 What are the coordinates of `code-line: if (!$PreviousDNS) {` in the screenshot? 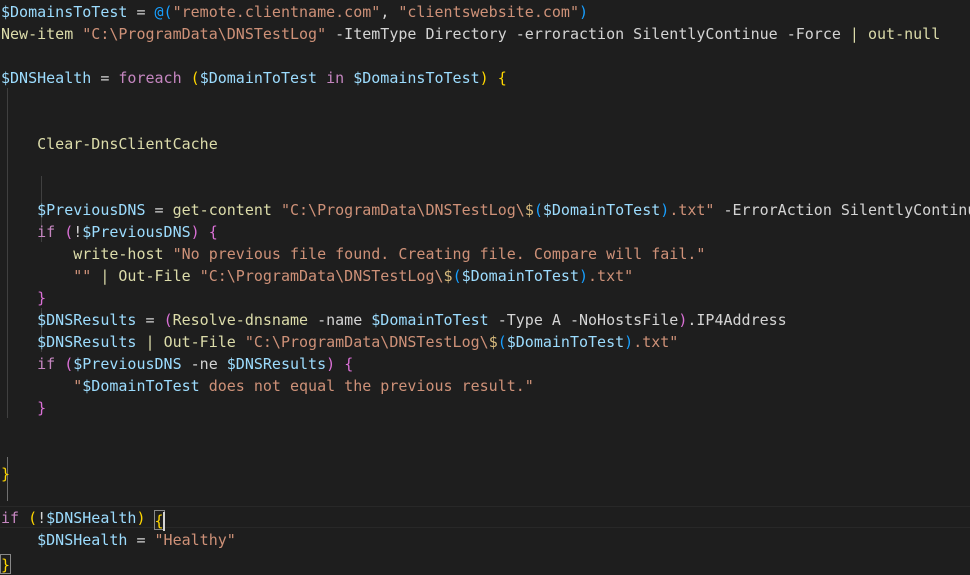 It's located at (485, 231).